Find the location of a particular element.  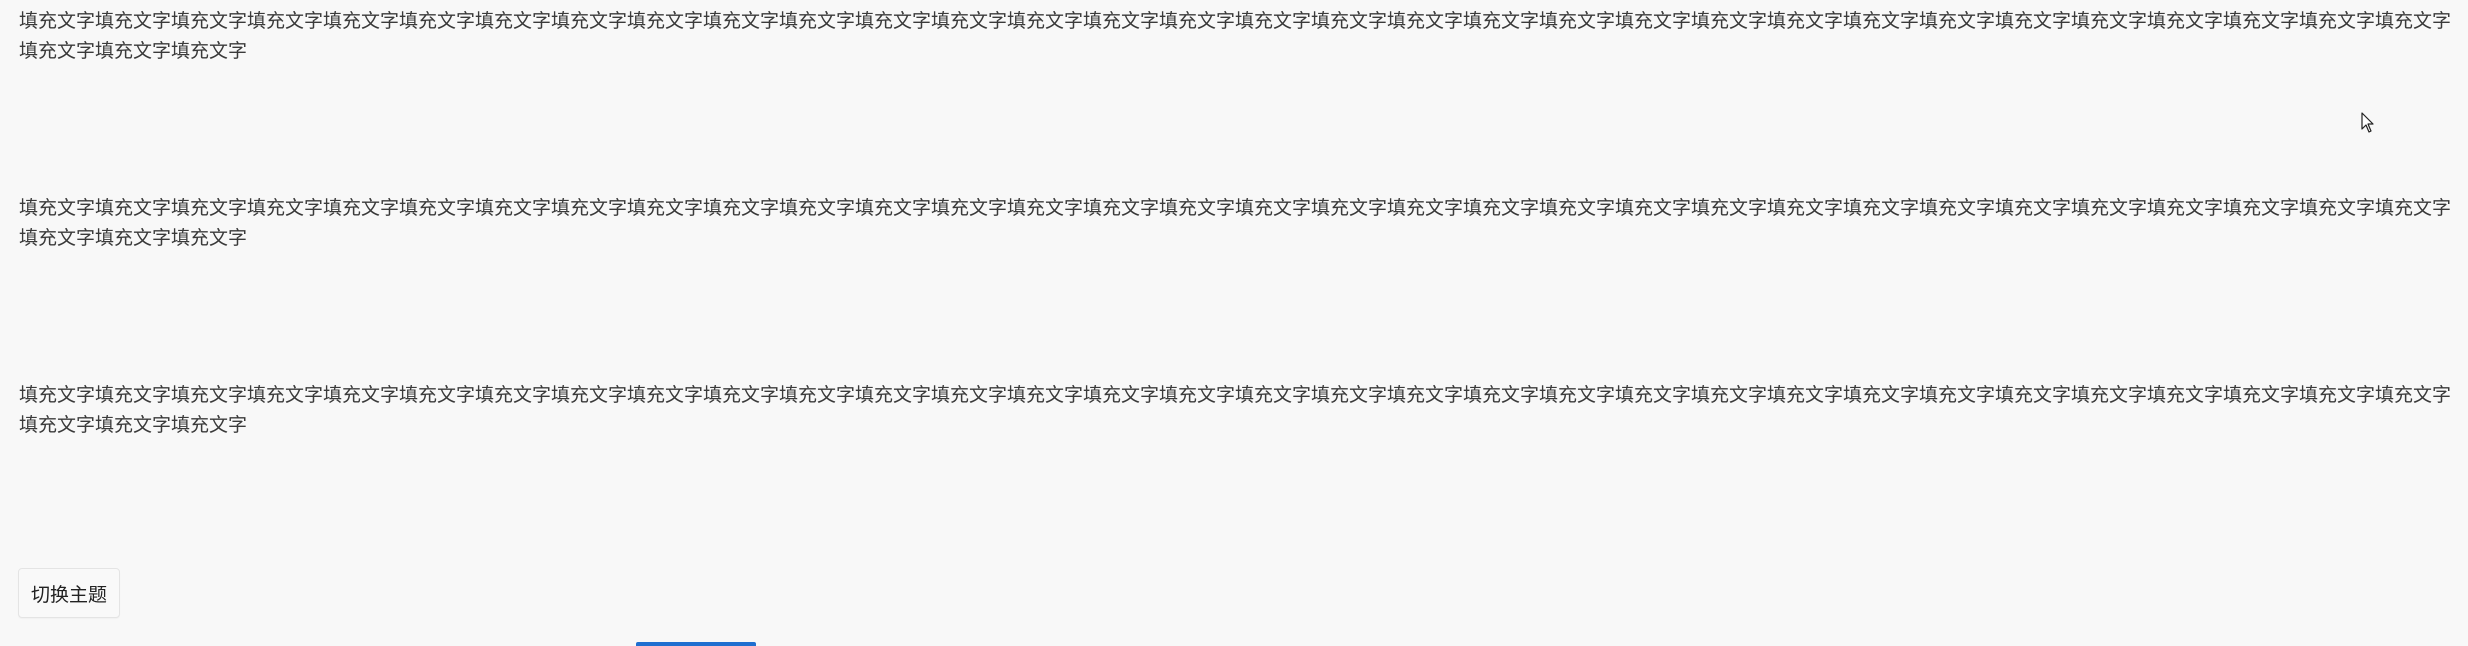

mouse-pointer-icon is located at coordinates (2367, 122).